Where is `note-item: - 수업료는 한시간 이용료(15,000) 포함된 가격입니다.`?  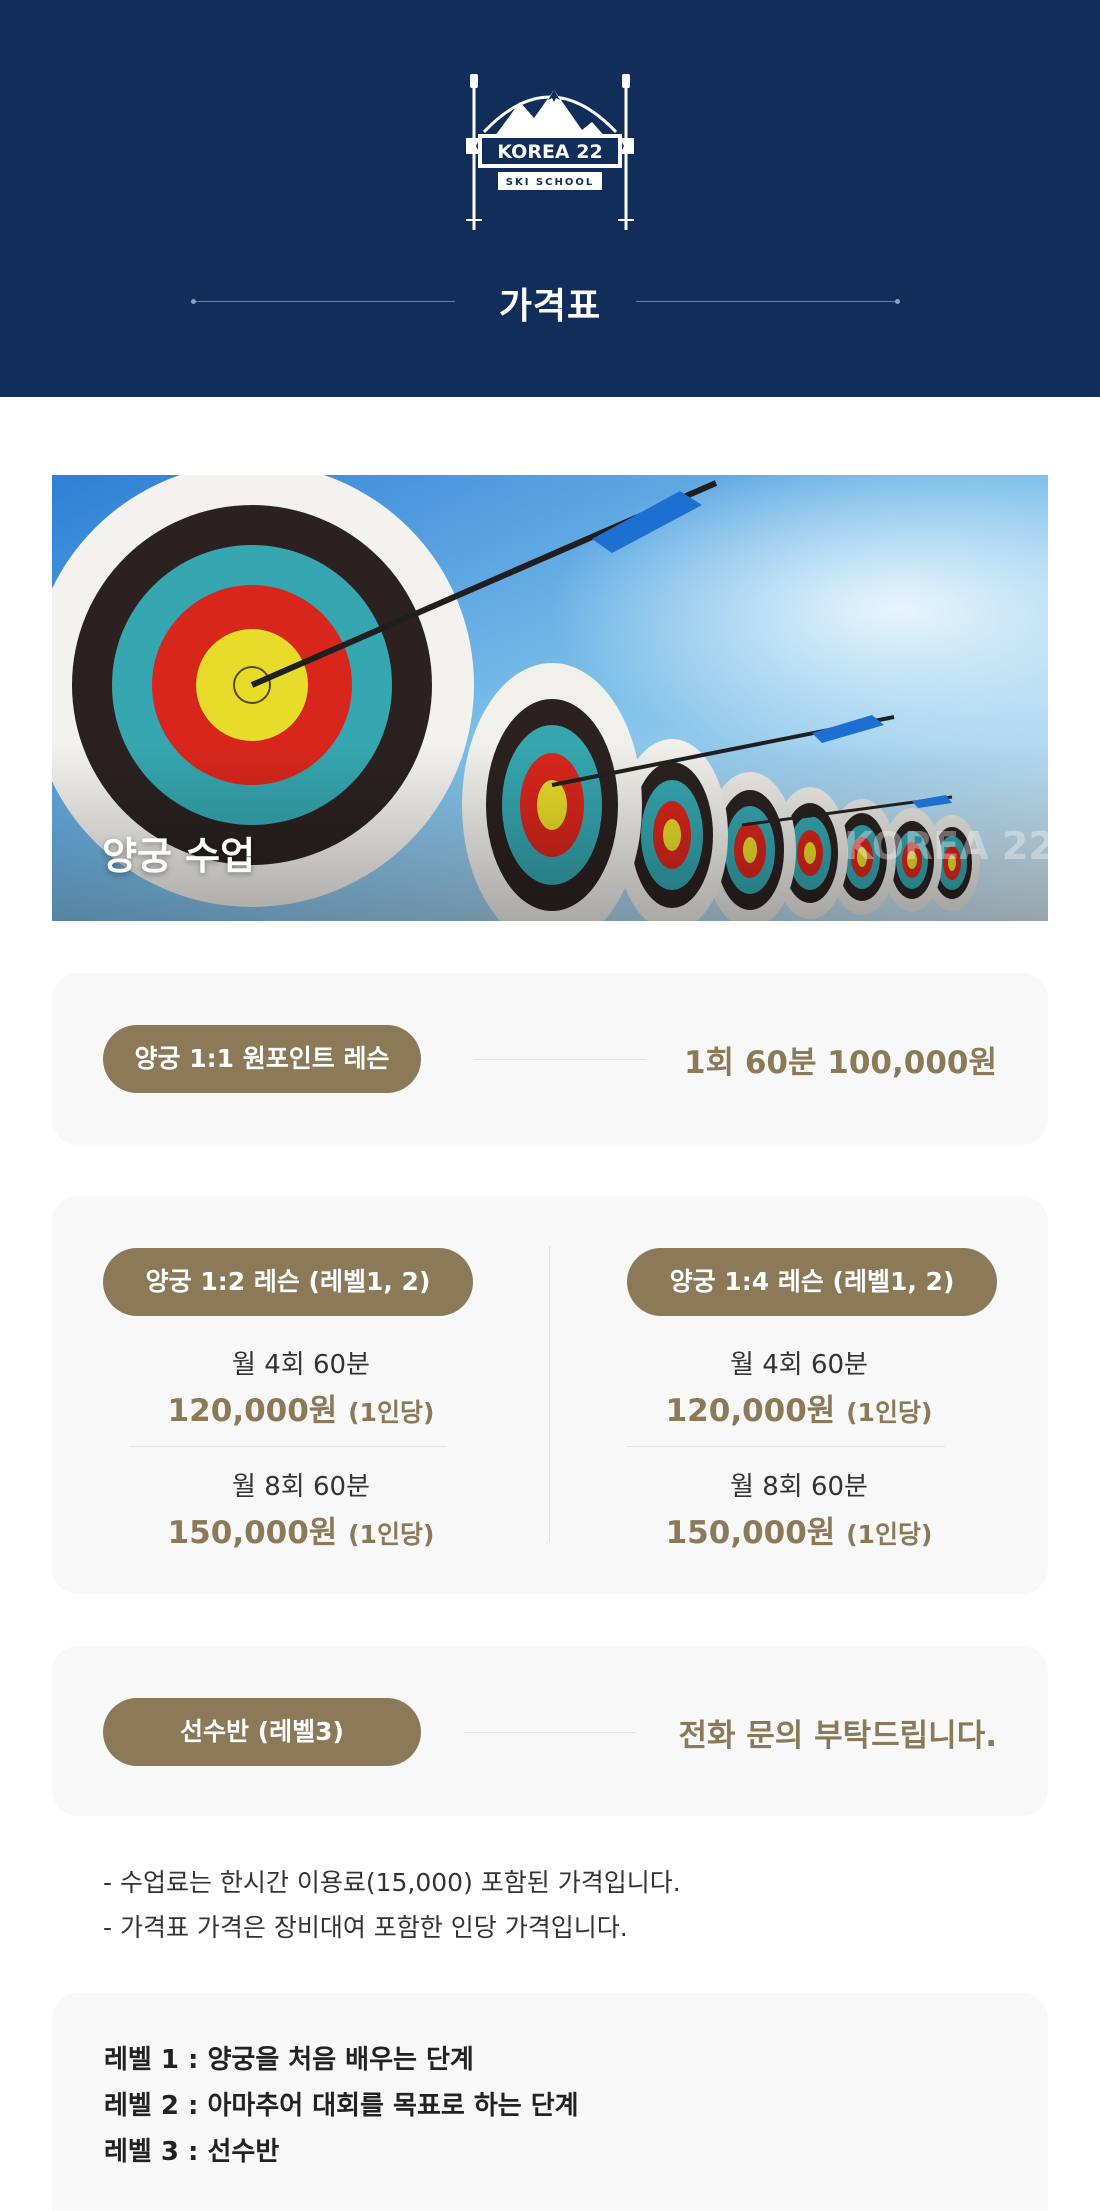
note-item: - 수업료는 한시간 이용료(15,000) 포함된 가격입니다. is located at coordinates (392, 1882).